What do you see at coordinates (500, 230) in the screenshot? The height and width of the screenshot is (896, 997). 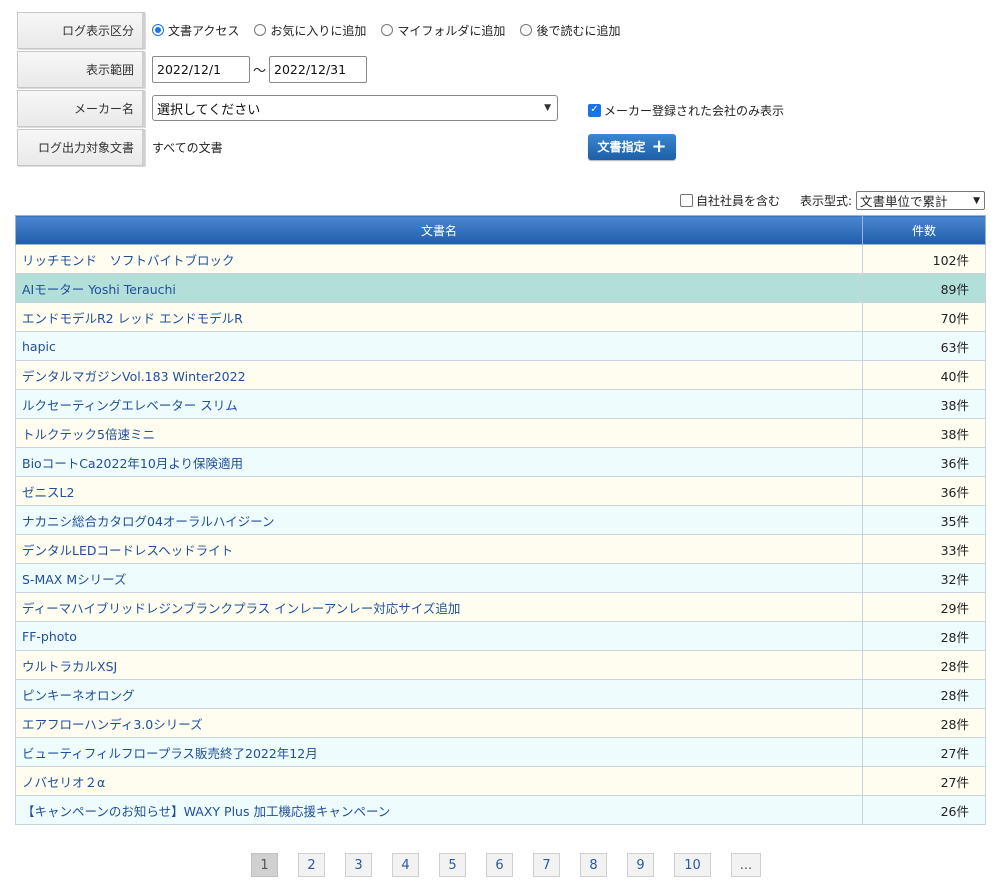 I see `table-header: 文書名 件数` at bounding box center [500, 230].